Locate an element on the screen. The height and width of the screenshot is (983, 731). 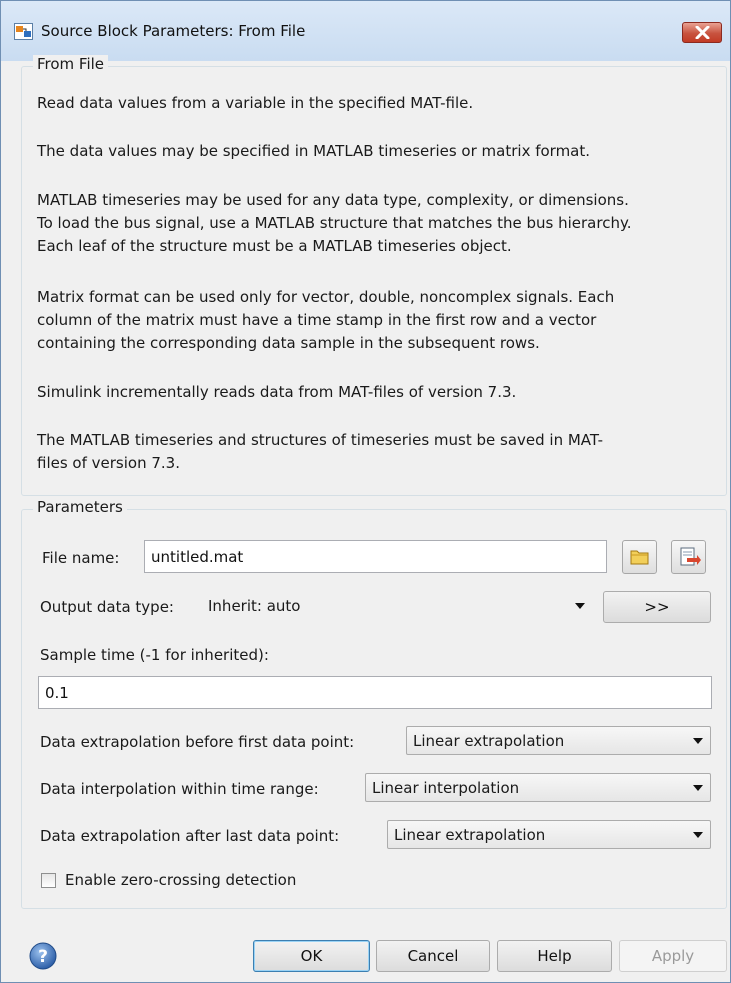
browse-button is located at coordinates (639, 557).